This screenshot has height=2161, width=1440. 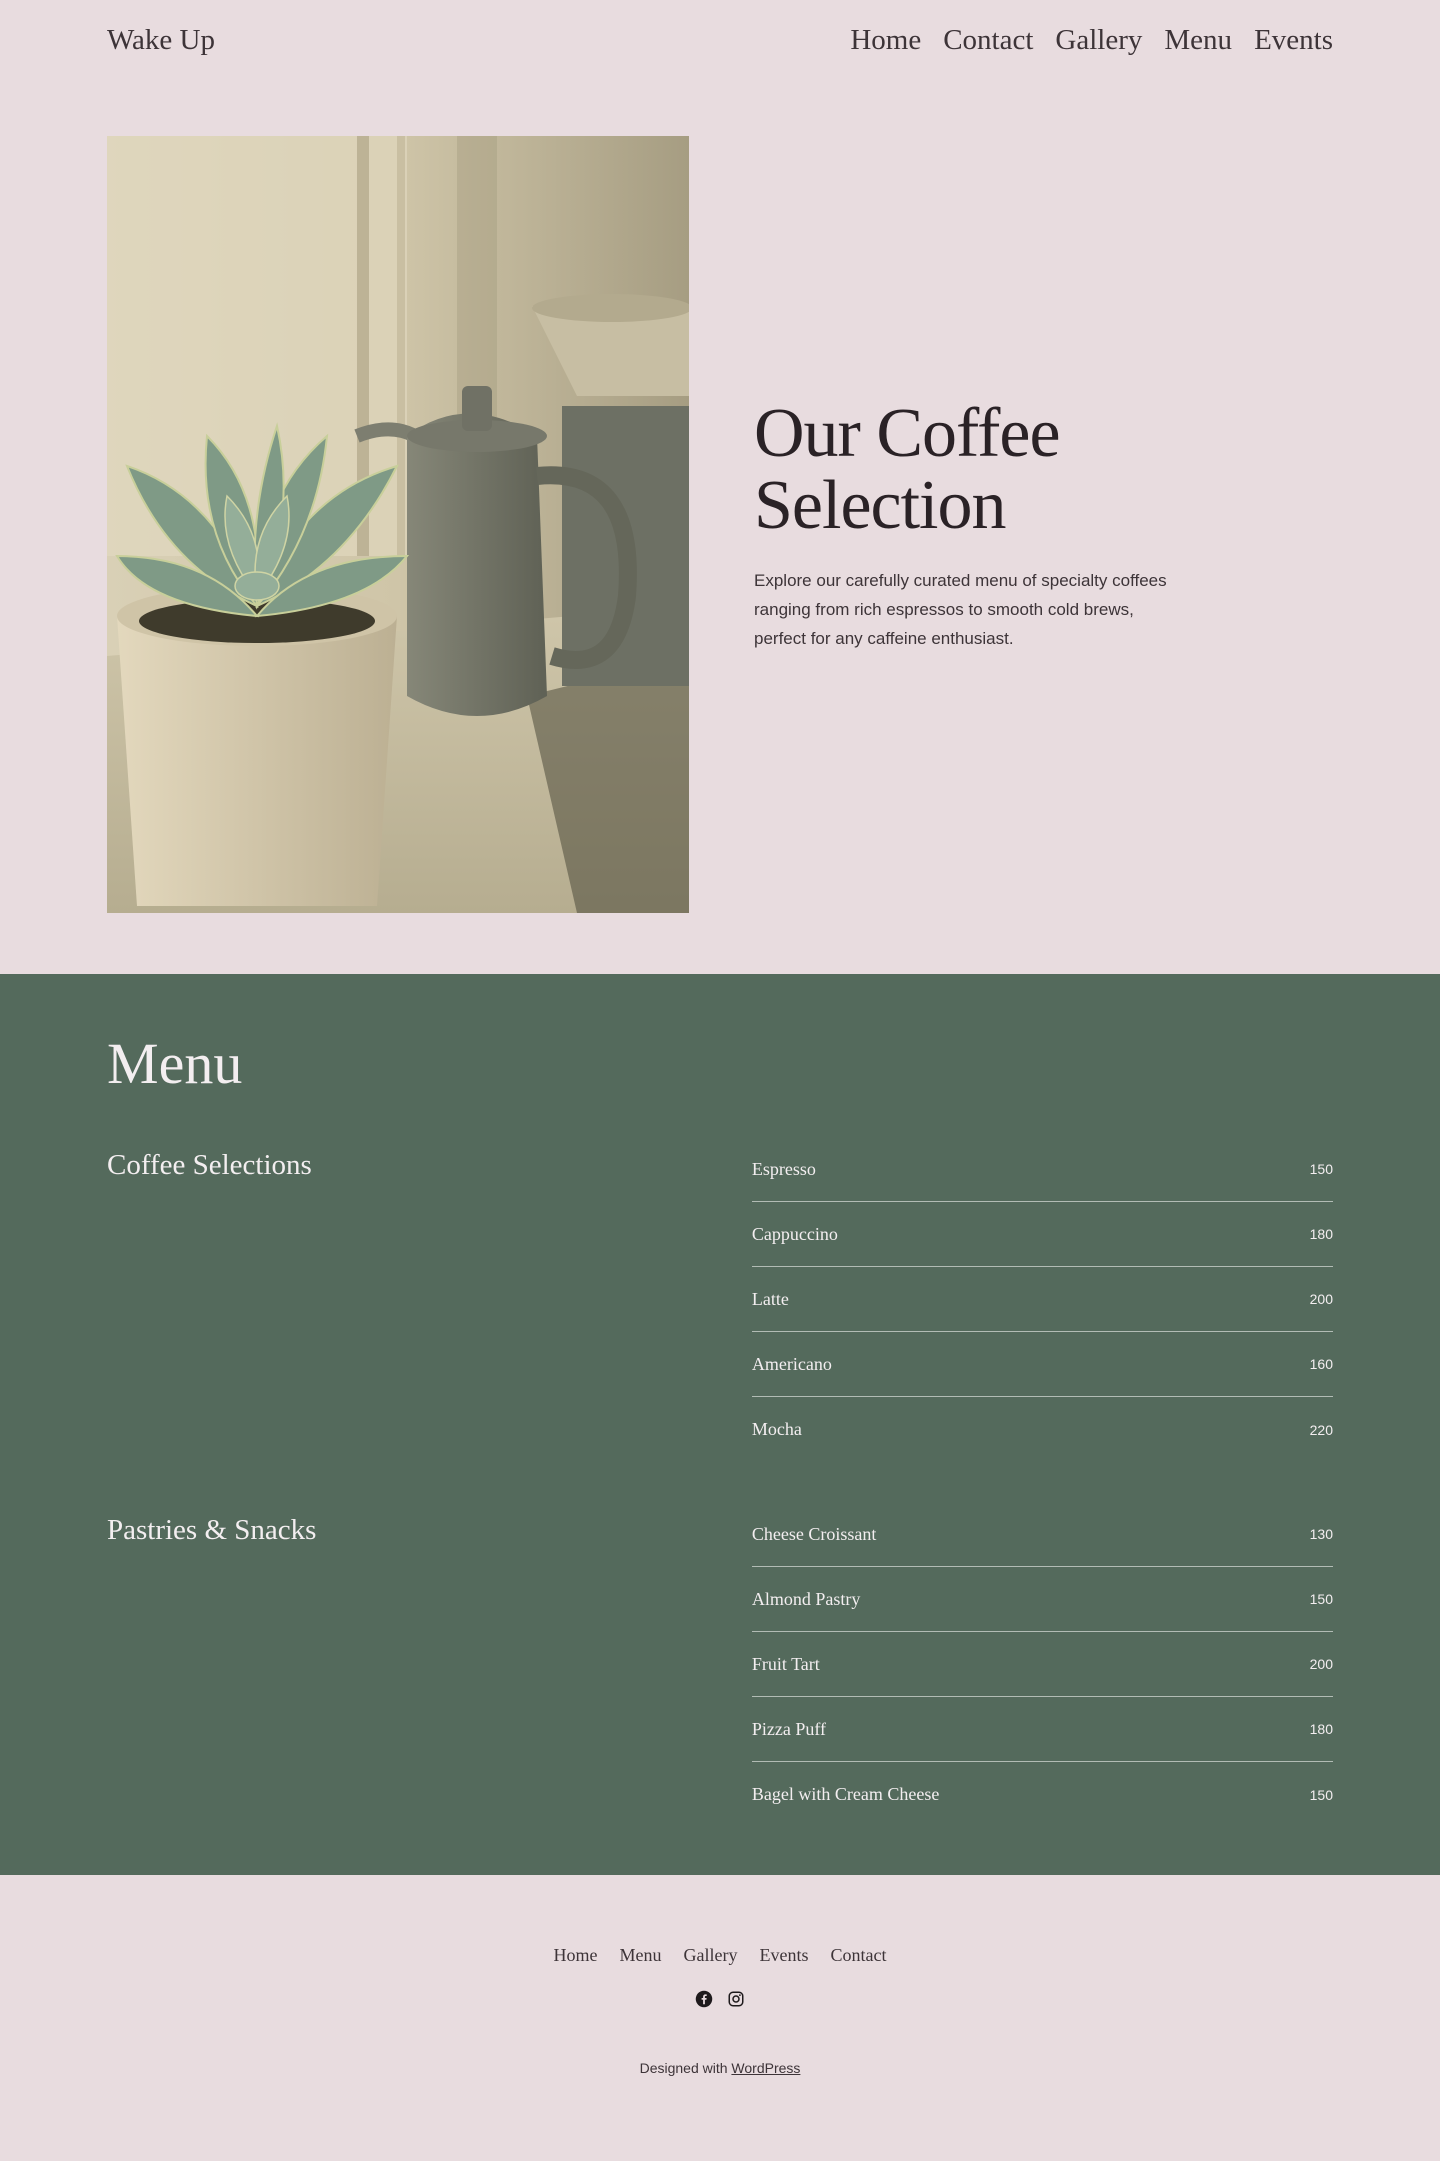 What do you see at coordinates (880, 505) in the screenshot?
I see `hero-title-line2: Selection` at bounding box center [880, 505].